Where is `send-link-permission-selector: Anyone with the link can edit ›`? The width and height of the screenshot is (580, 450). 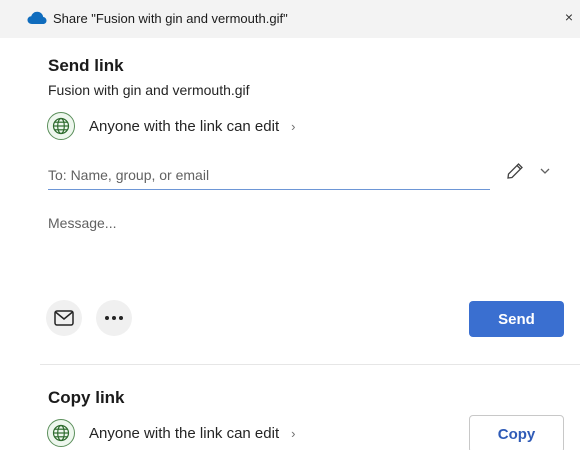 send-link-permission-selector: Anyone with the link can edit › is located at coordinates (171, 126).